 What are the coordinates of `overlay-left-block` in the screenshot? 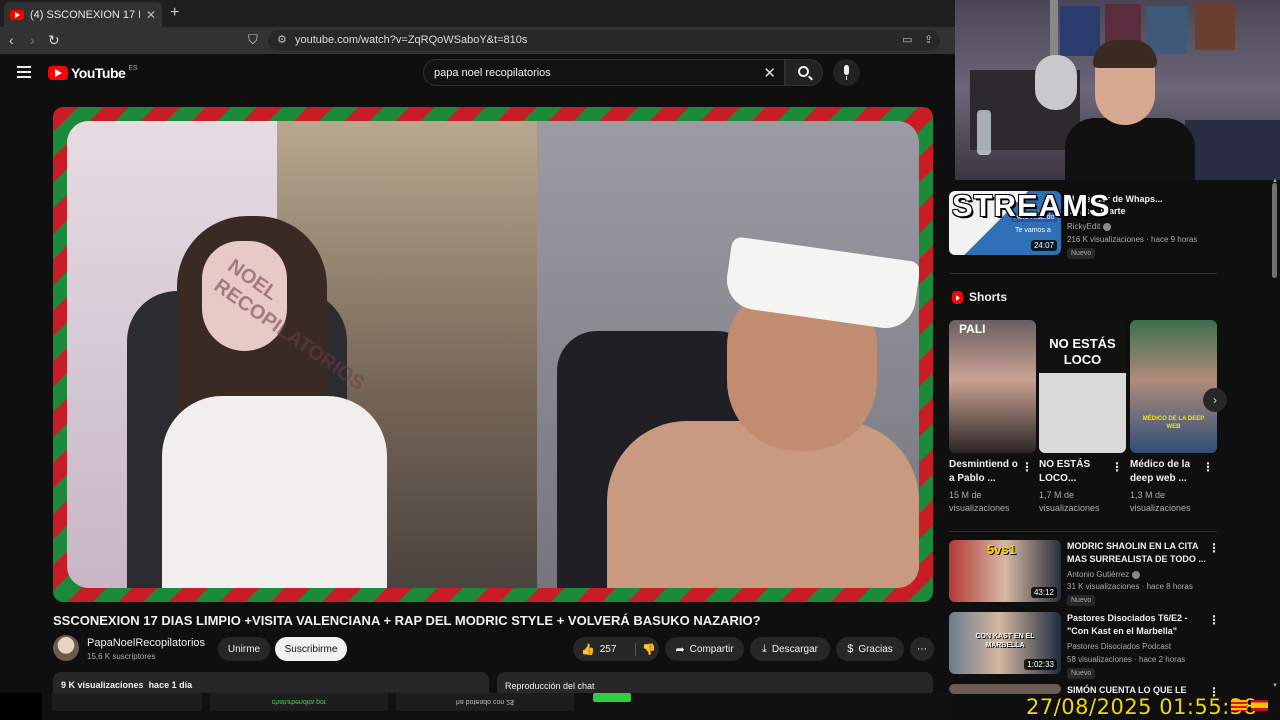 It's located at (21, 706).